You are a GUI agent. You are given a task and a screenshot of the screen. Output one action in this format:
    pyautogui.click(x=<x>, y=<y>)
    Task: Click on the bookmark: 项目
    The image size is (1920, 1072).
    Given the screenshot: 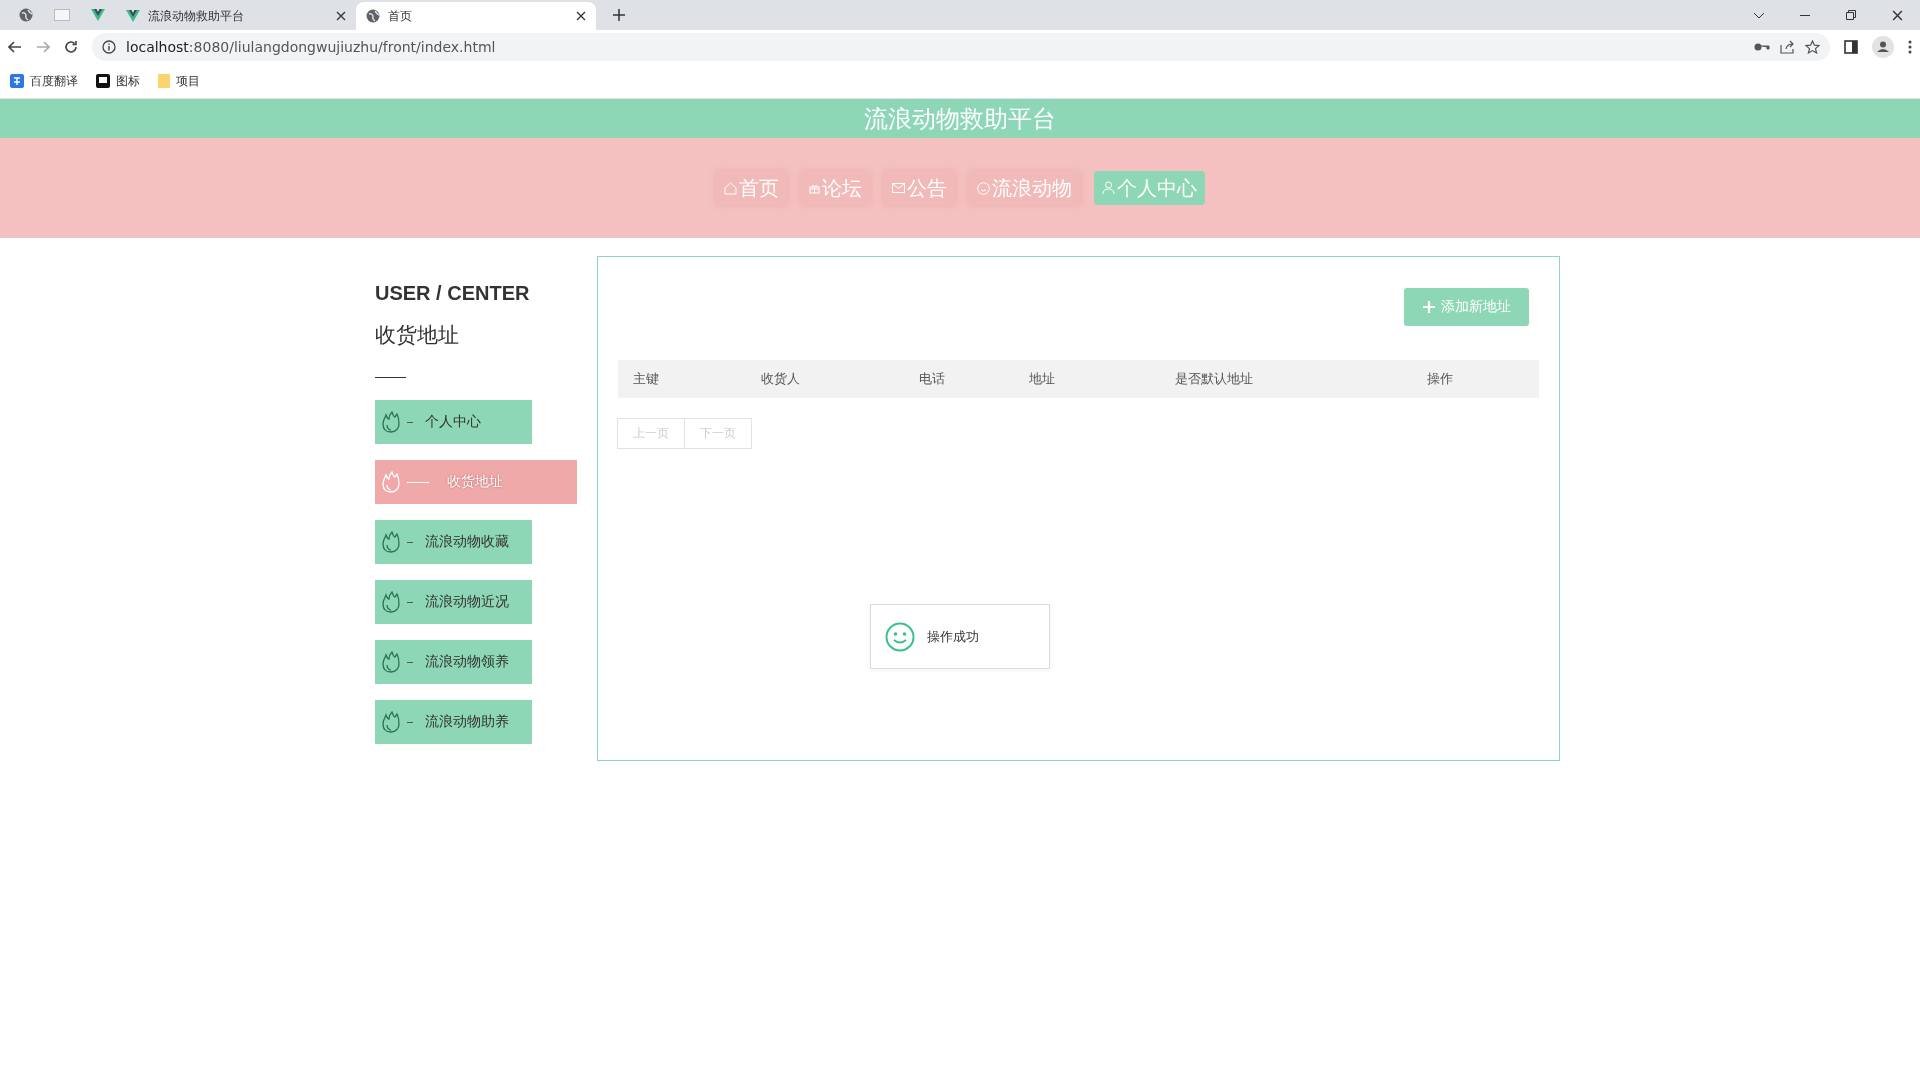 What is the action you would take?
    pyautogui.click(x=179, y=81)
    